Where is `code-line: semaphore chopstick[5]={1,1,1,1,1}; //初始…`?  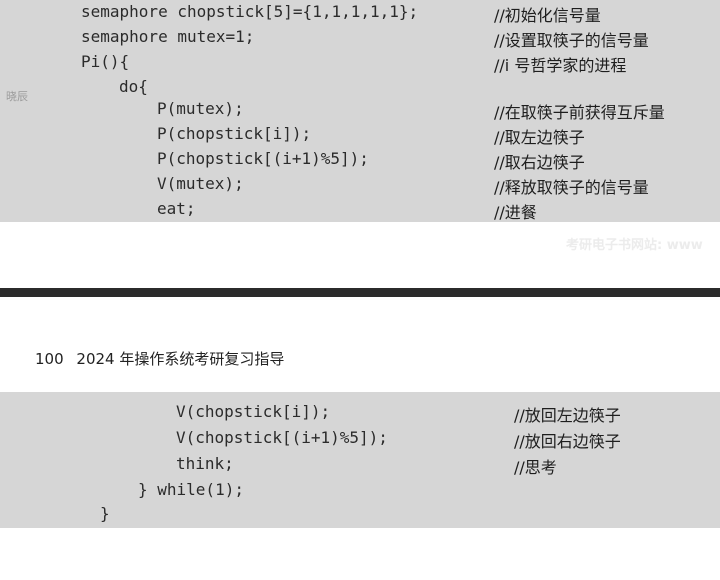 code-line: semaphore chopstick[5]={1,1,1,1,1}; //初始… is located at coordinates (300, 14).